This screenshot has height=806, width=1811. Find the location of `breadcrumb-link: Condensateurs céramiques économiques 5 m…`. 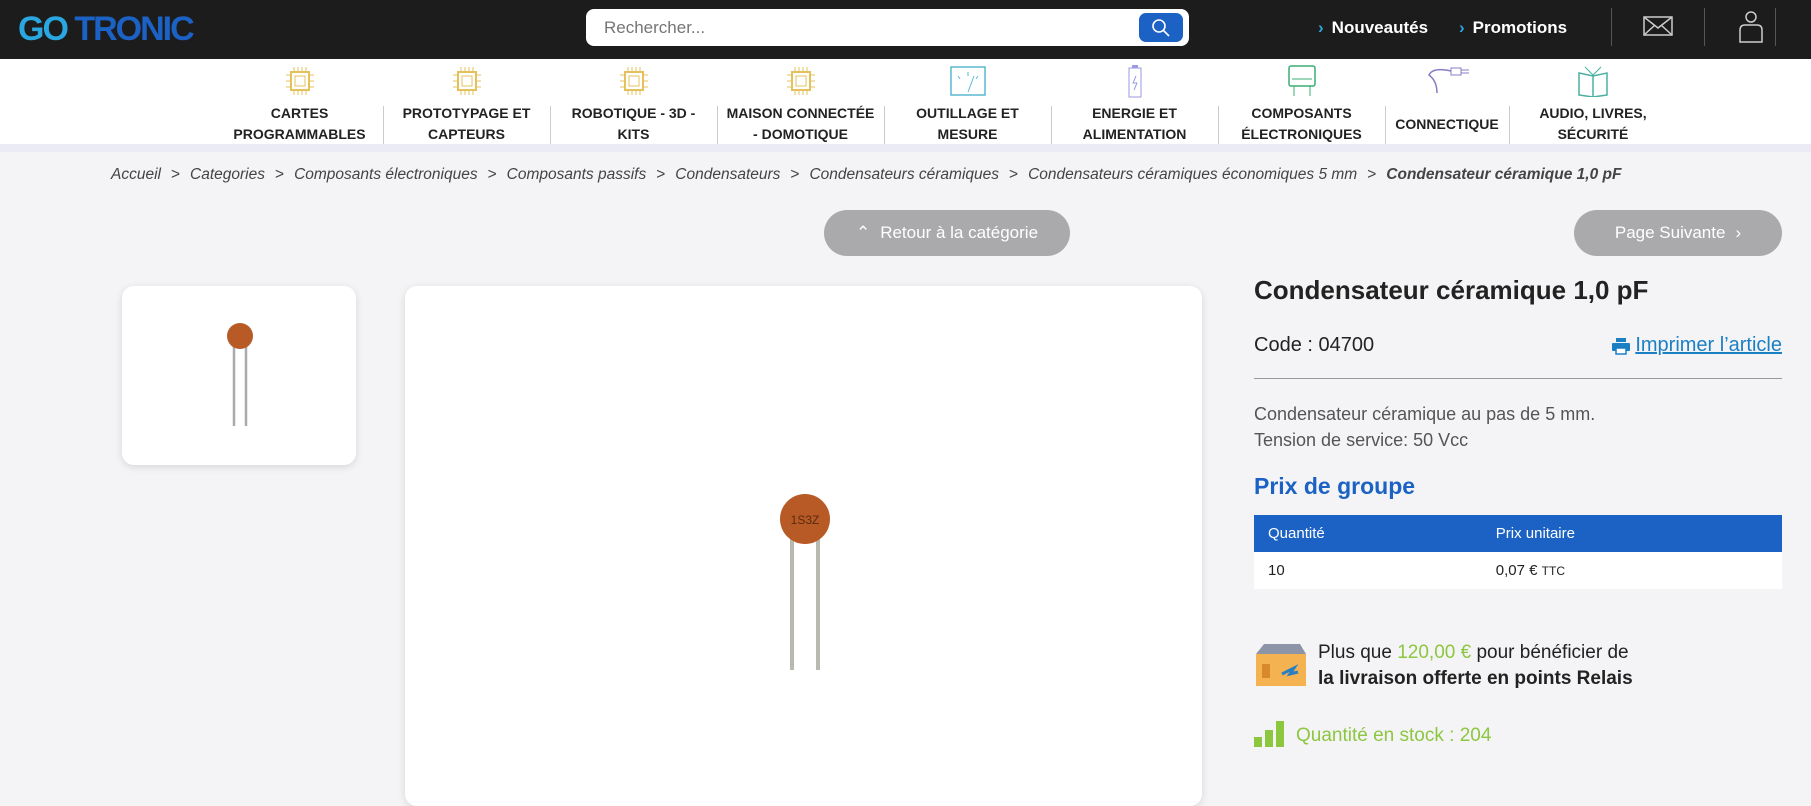

breadcrumb-link: Condensateurs céramiques économiques 5 m… is located at coordinates (1192, 174).